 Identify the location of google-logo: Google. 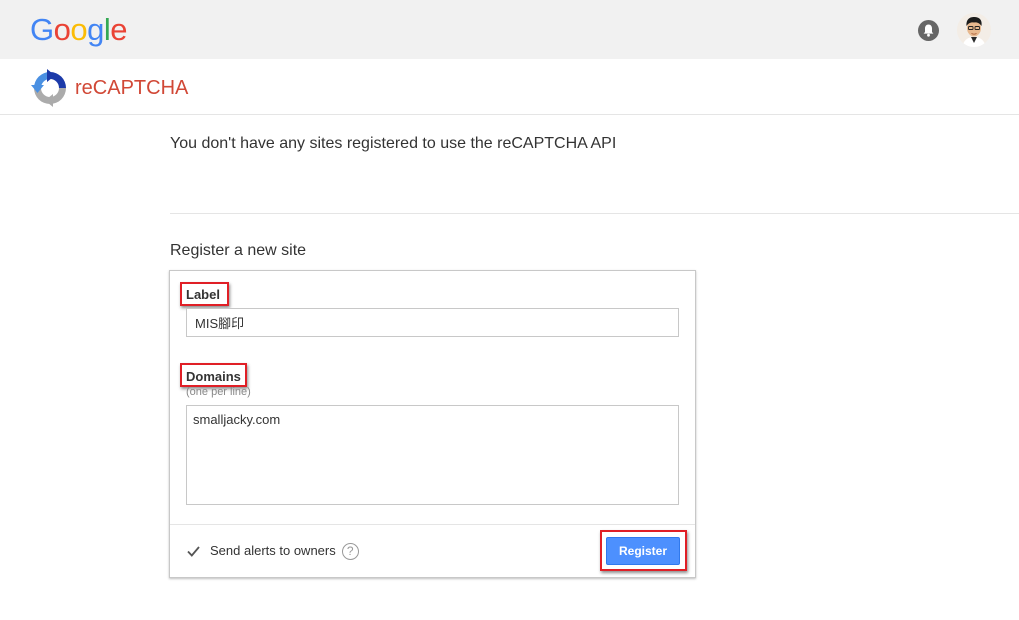
(79, 29).